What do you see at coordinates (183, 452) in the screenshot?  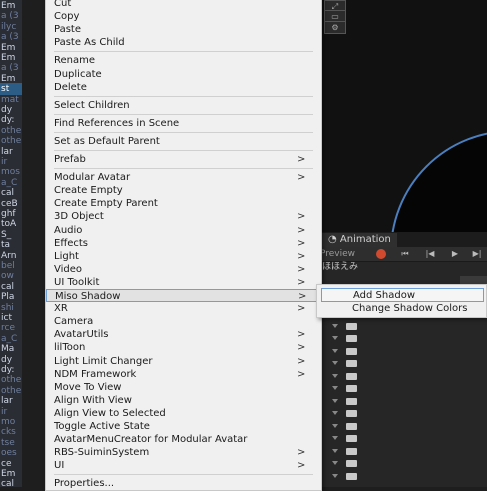 I see `menu-item-rbs-suiminsystem: RBS-SuiminSystem >` at bounding box center [183, 452].